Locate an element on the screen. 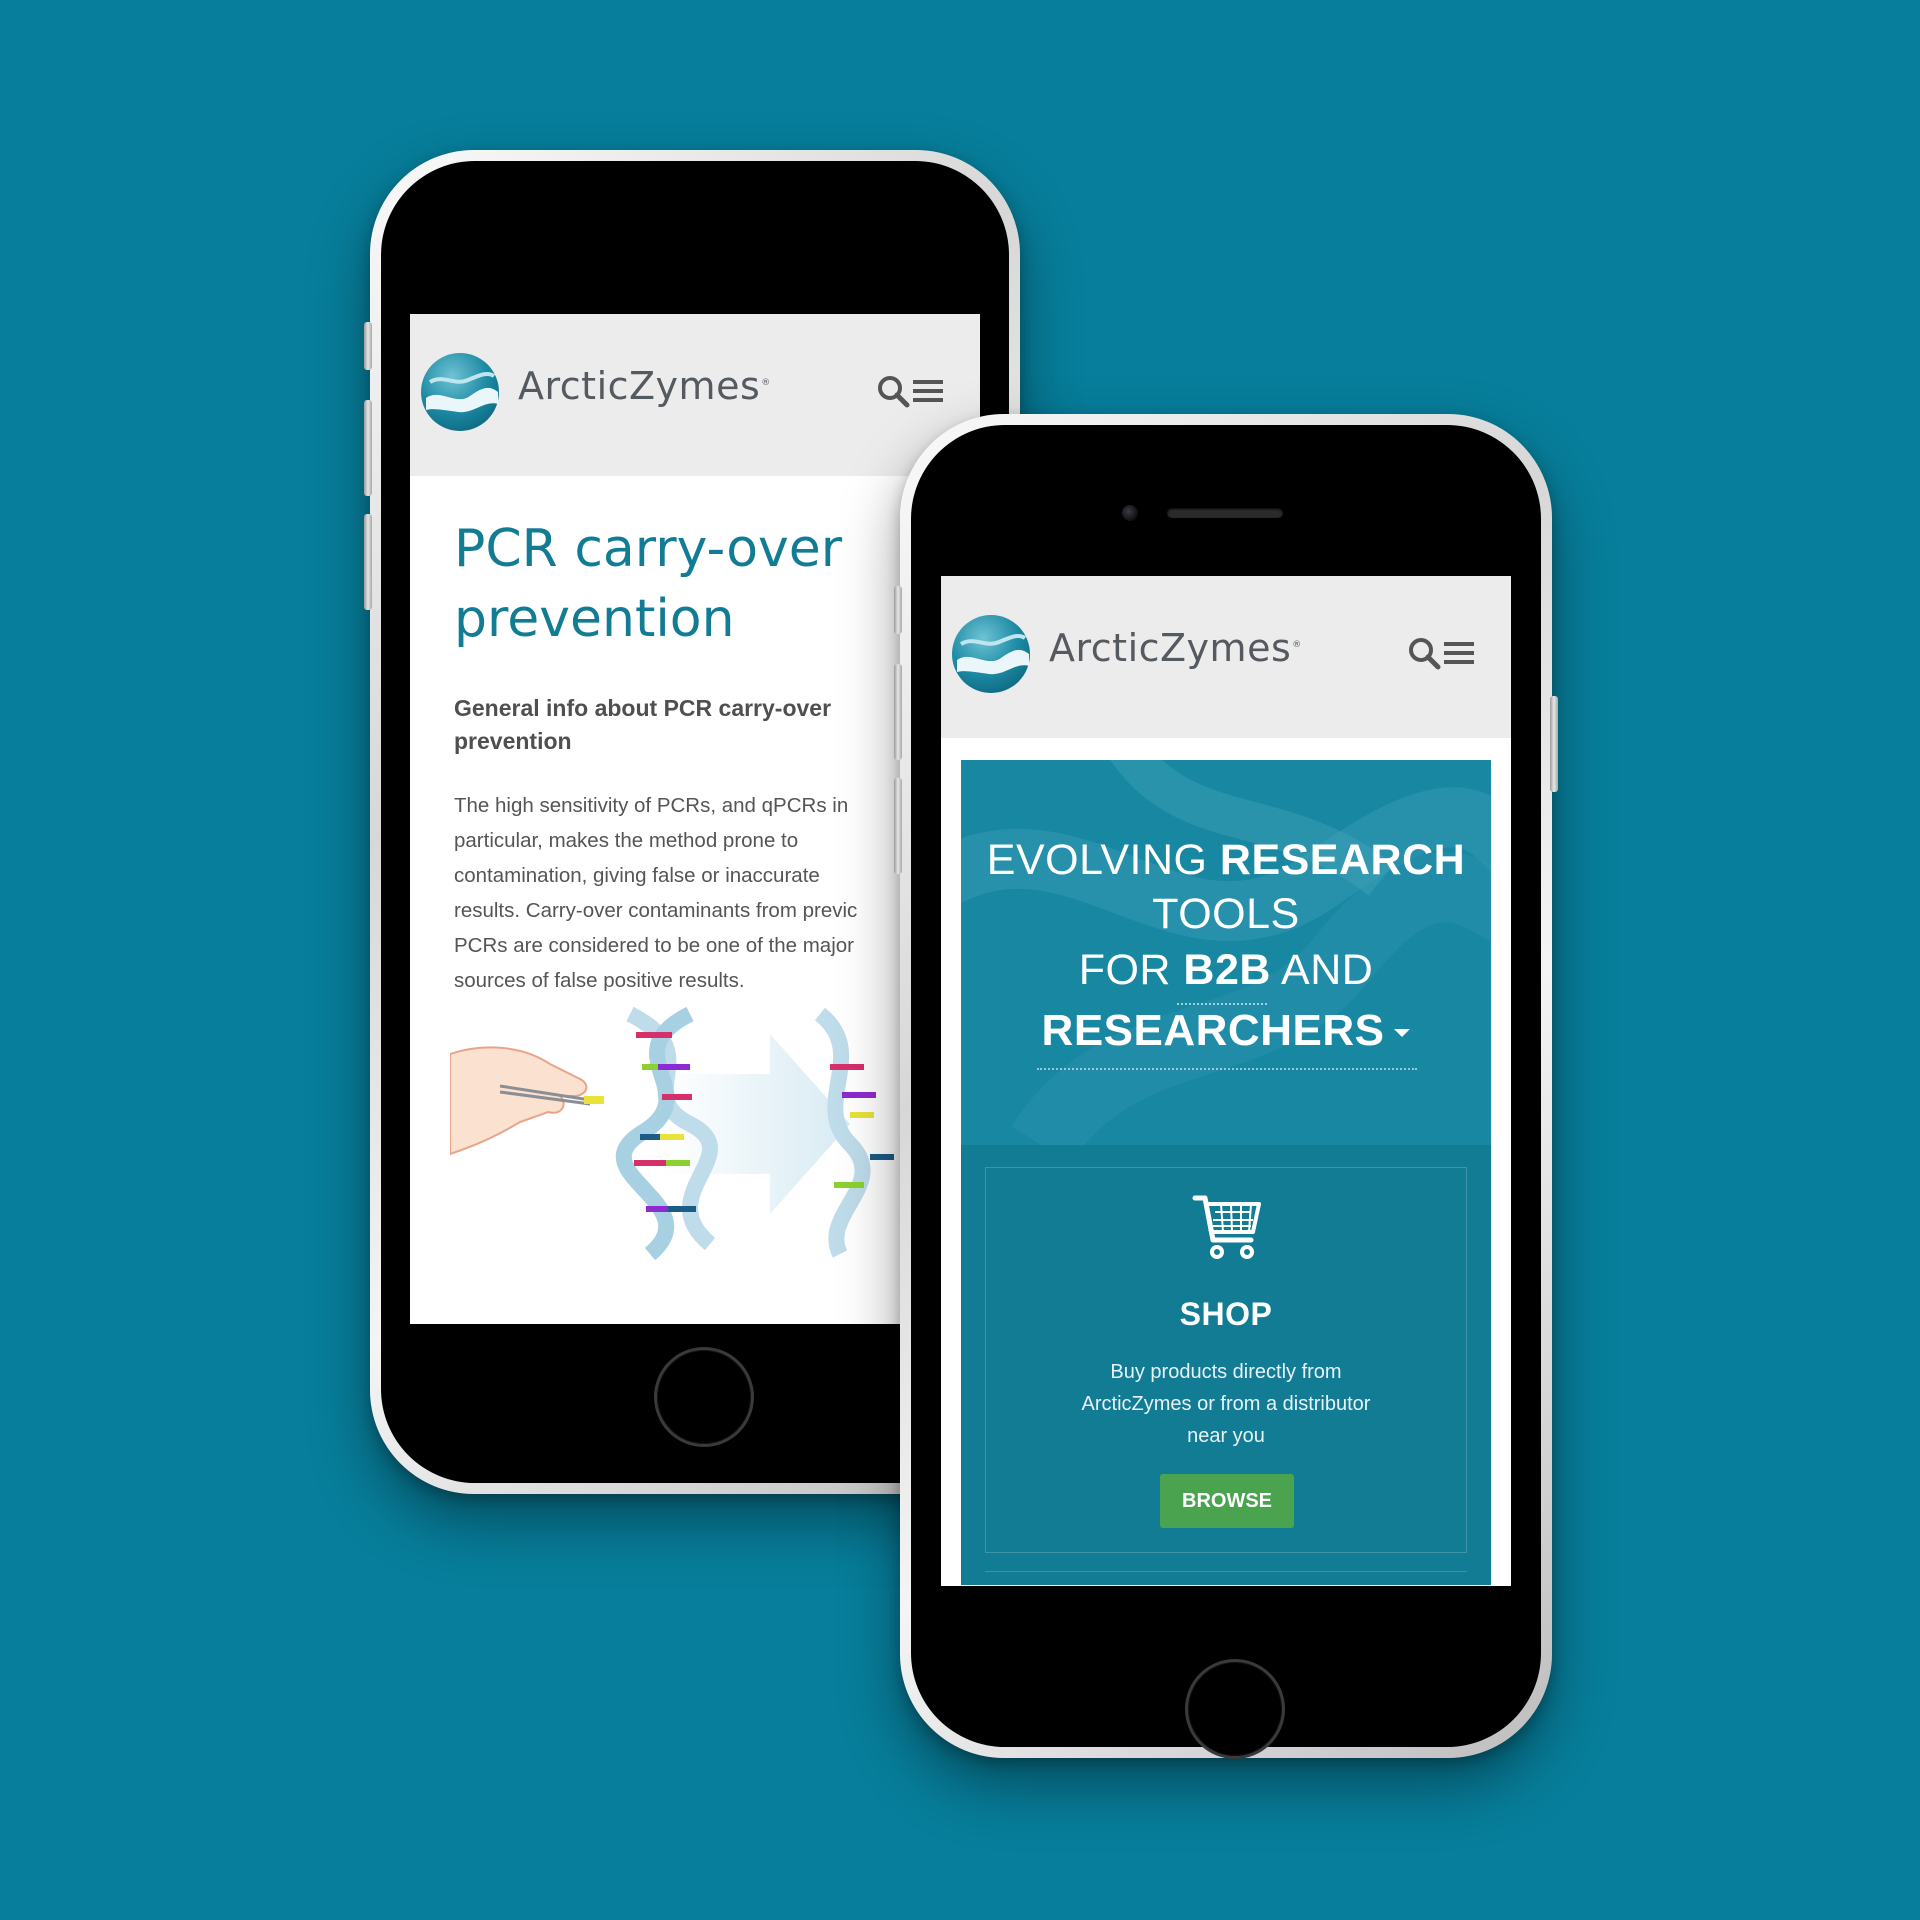 Image resolution: width=1920 pixels, height=1920 pixels. hero-headline-line2: TOOLS is located at coordinates (1226, 914).